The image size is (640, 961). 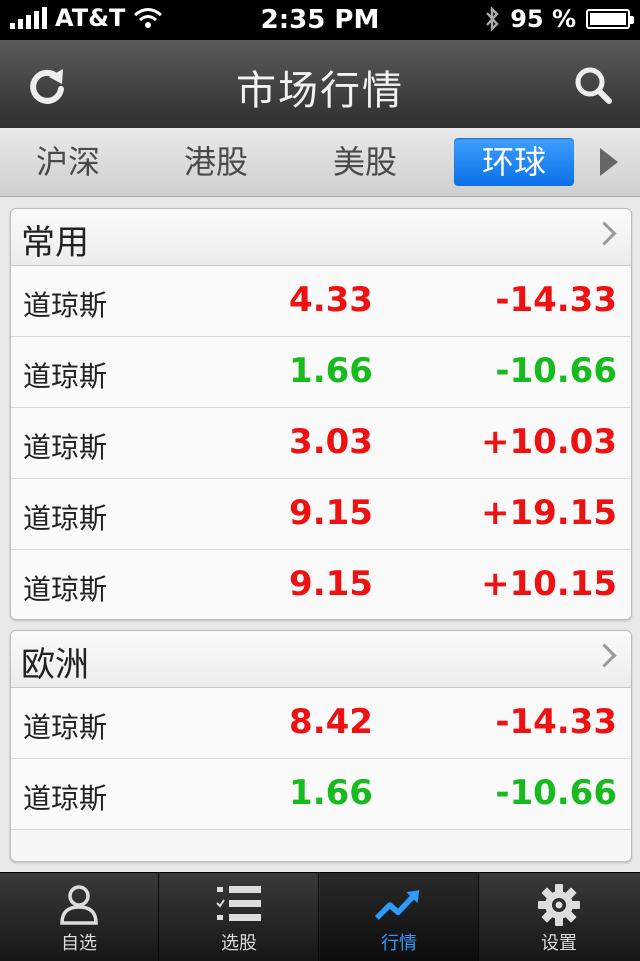 I want to click on list-item: 道琼斯 9.15 +19.15, so click(x=321, y=514).